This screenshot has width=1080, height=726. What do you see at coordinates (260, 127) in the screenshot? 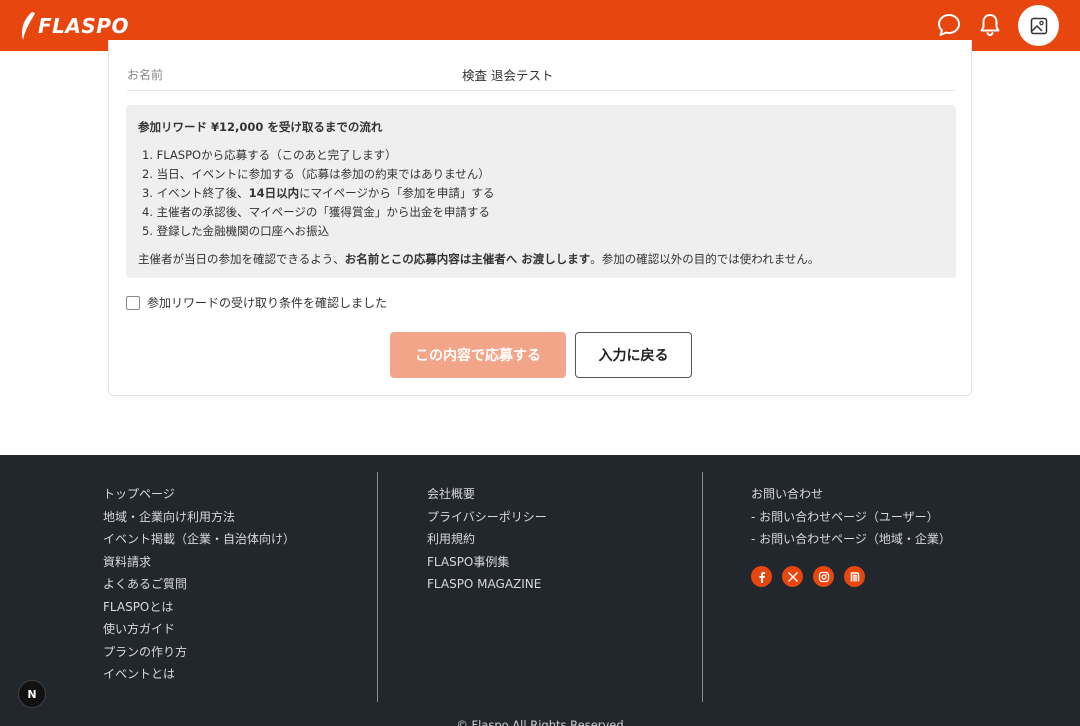
I see `reward-flow-title: 参加リワード ¥12,000 を受け取るまでの流れ` at bounding box center [260, 127].